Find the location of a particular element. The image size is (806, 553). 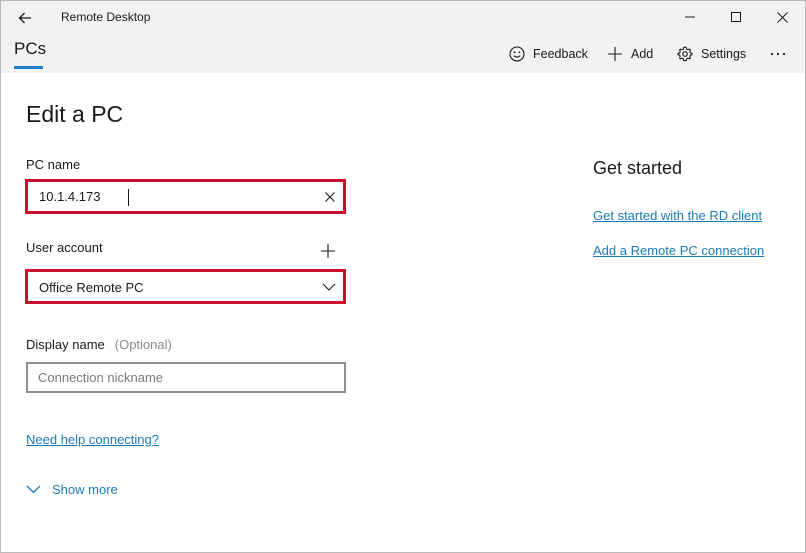

feedback-button: Feedback is located at coordinates (548, 54).